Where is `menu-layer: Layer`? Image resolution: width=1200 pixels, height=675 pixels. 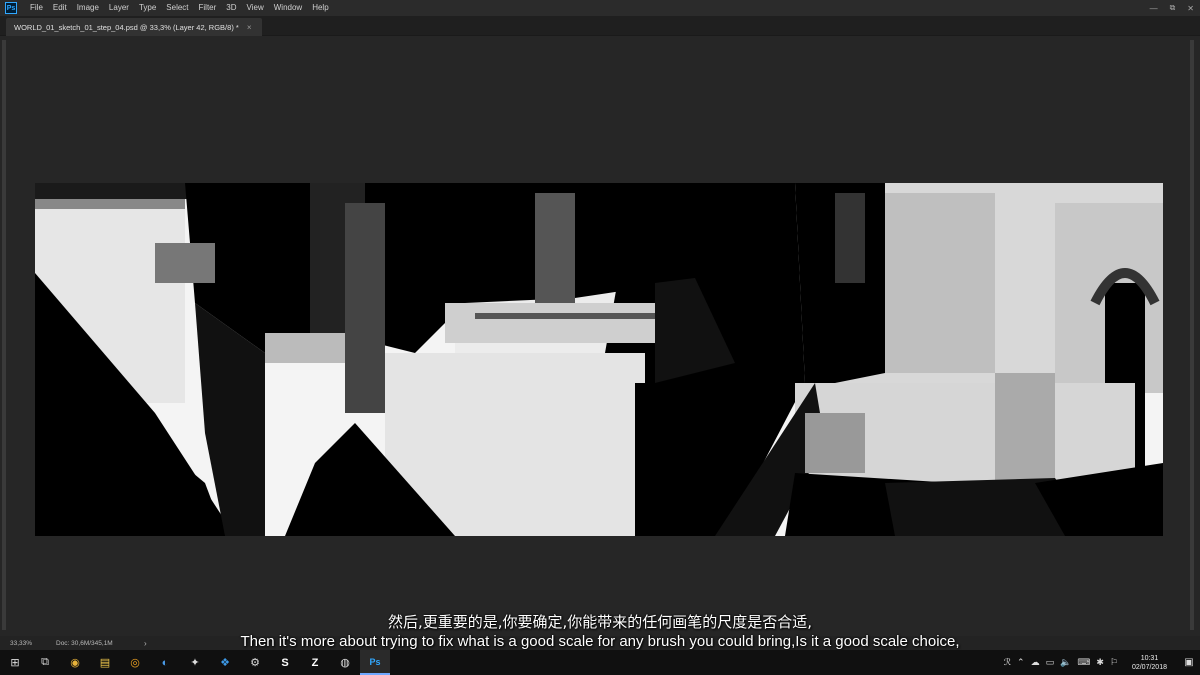
menu-layer: Layer is located at coordinates (119, 8).